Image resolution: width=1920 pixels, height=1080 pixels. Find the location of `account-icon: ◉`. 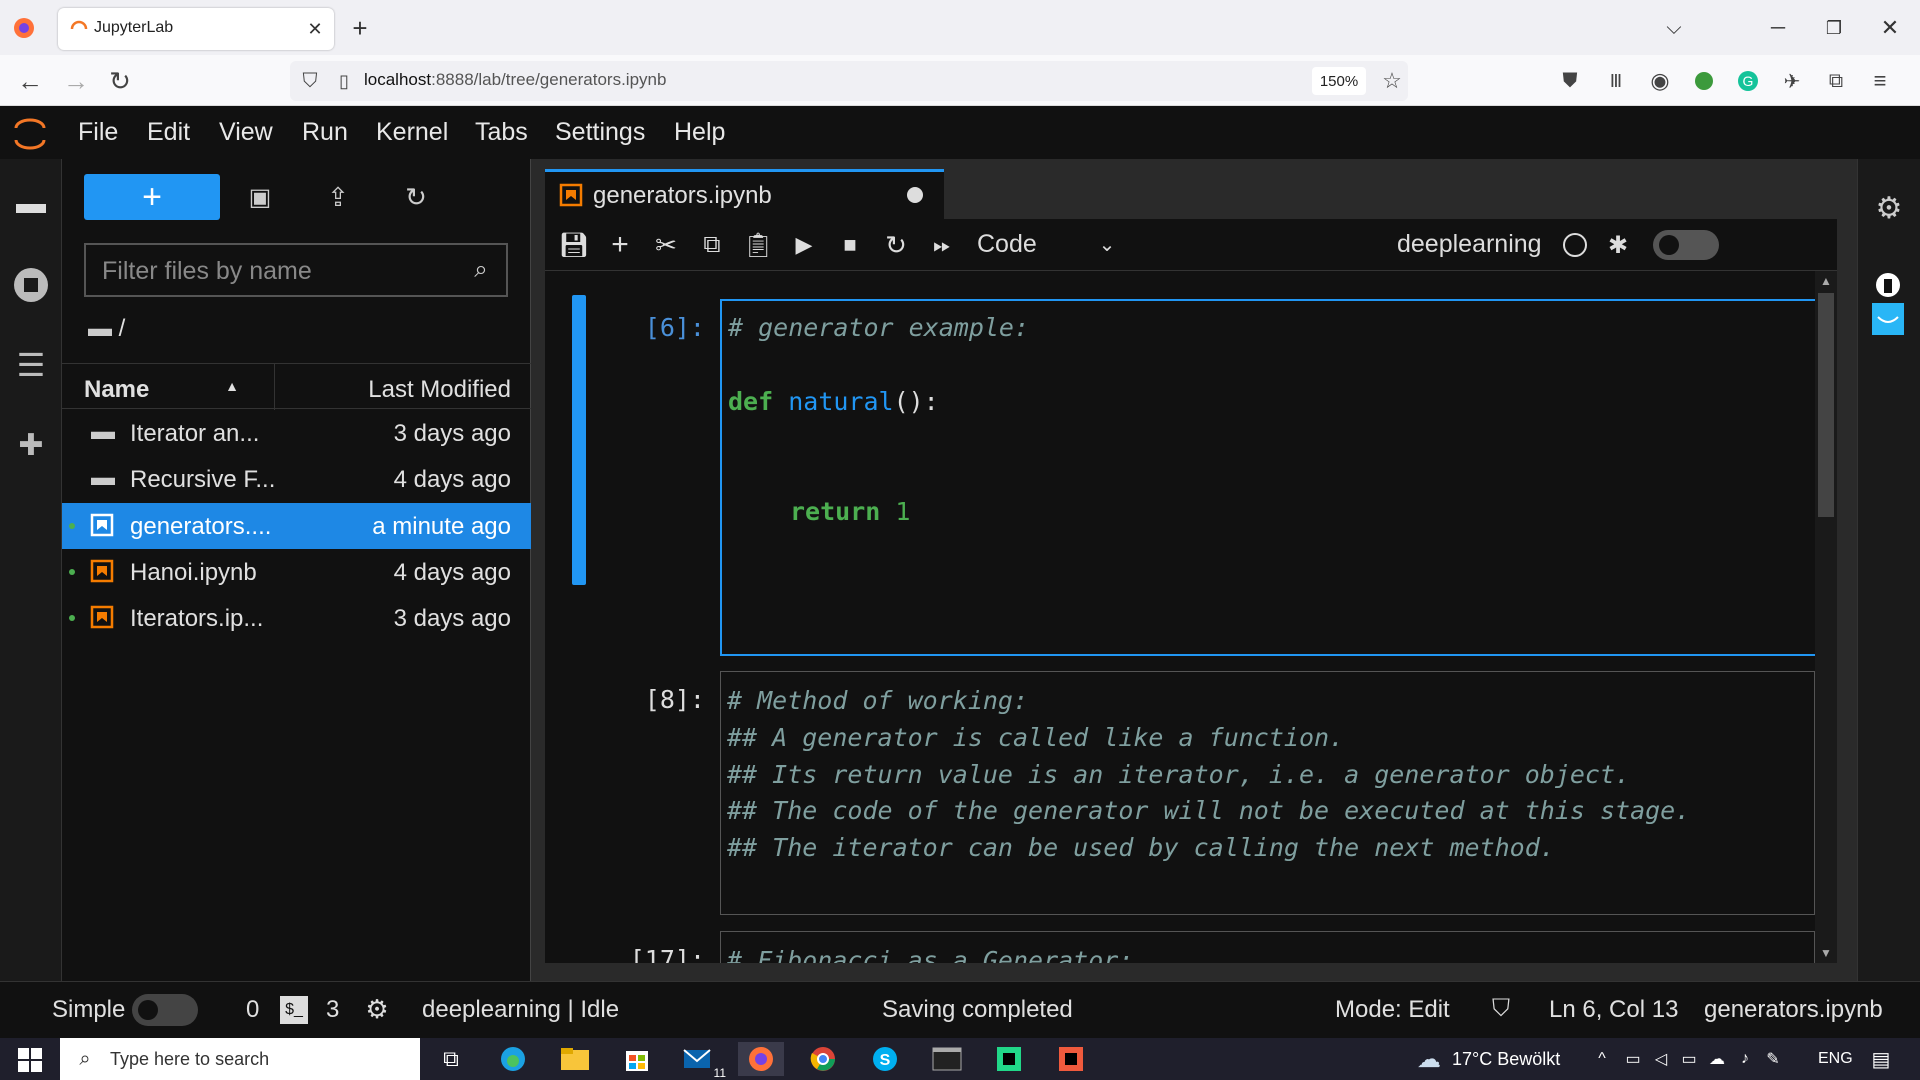

account-icon: ◉ is located at coordinates (1660, 81).